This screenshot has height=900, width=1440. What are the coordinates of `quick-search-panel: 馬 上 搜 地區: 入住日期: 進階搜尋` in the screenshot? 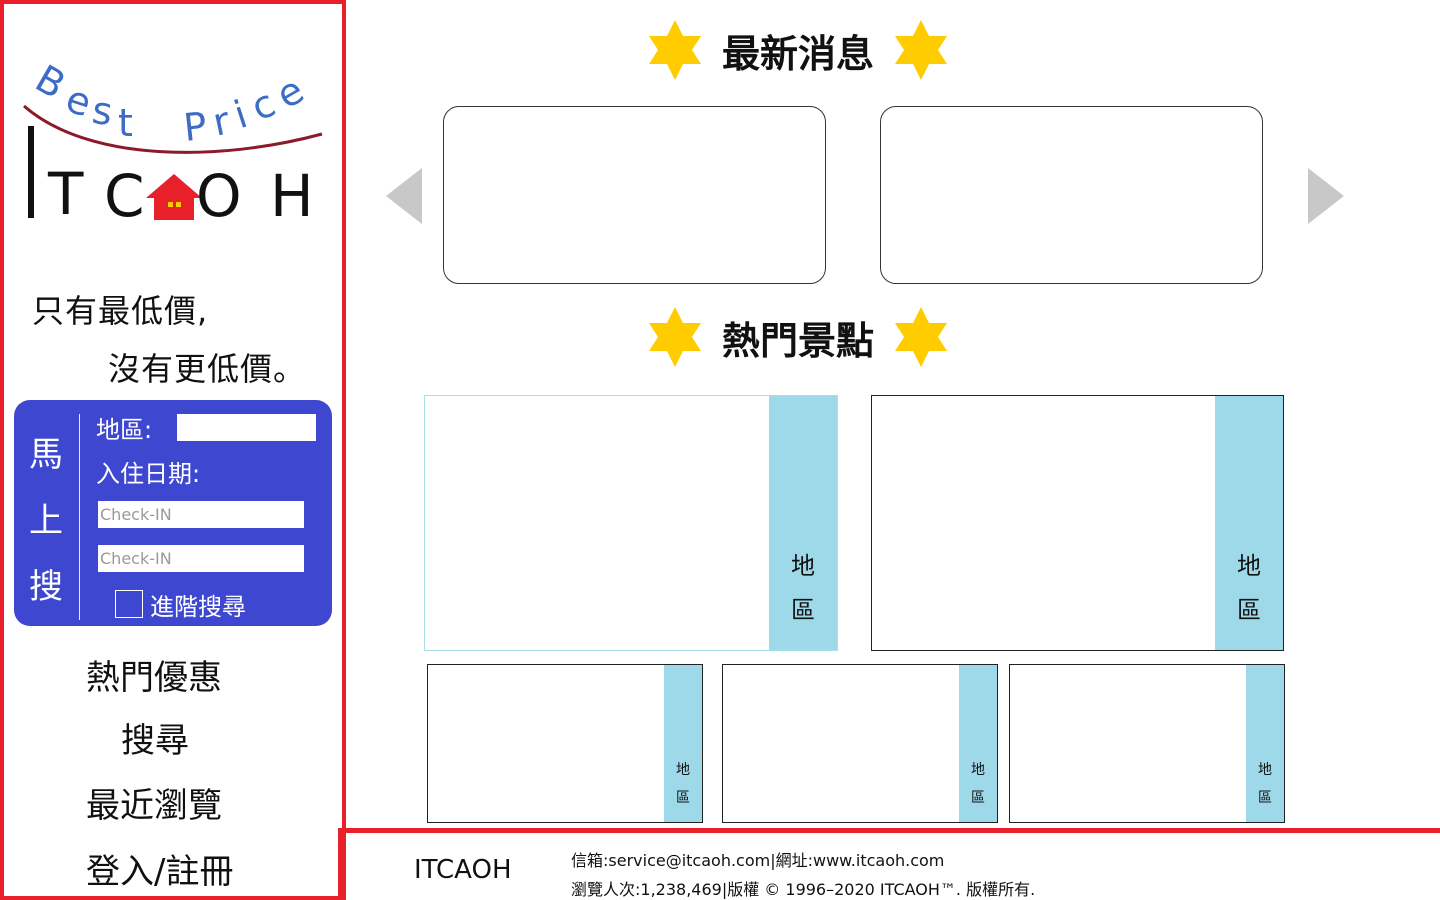 It's located at (173, 513).